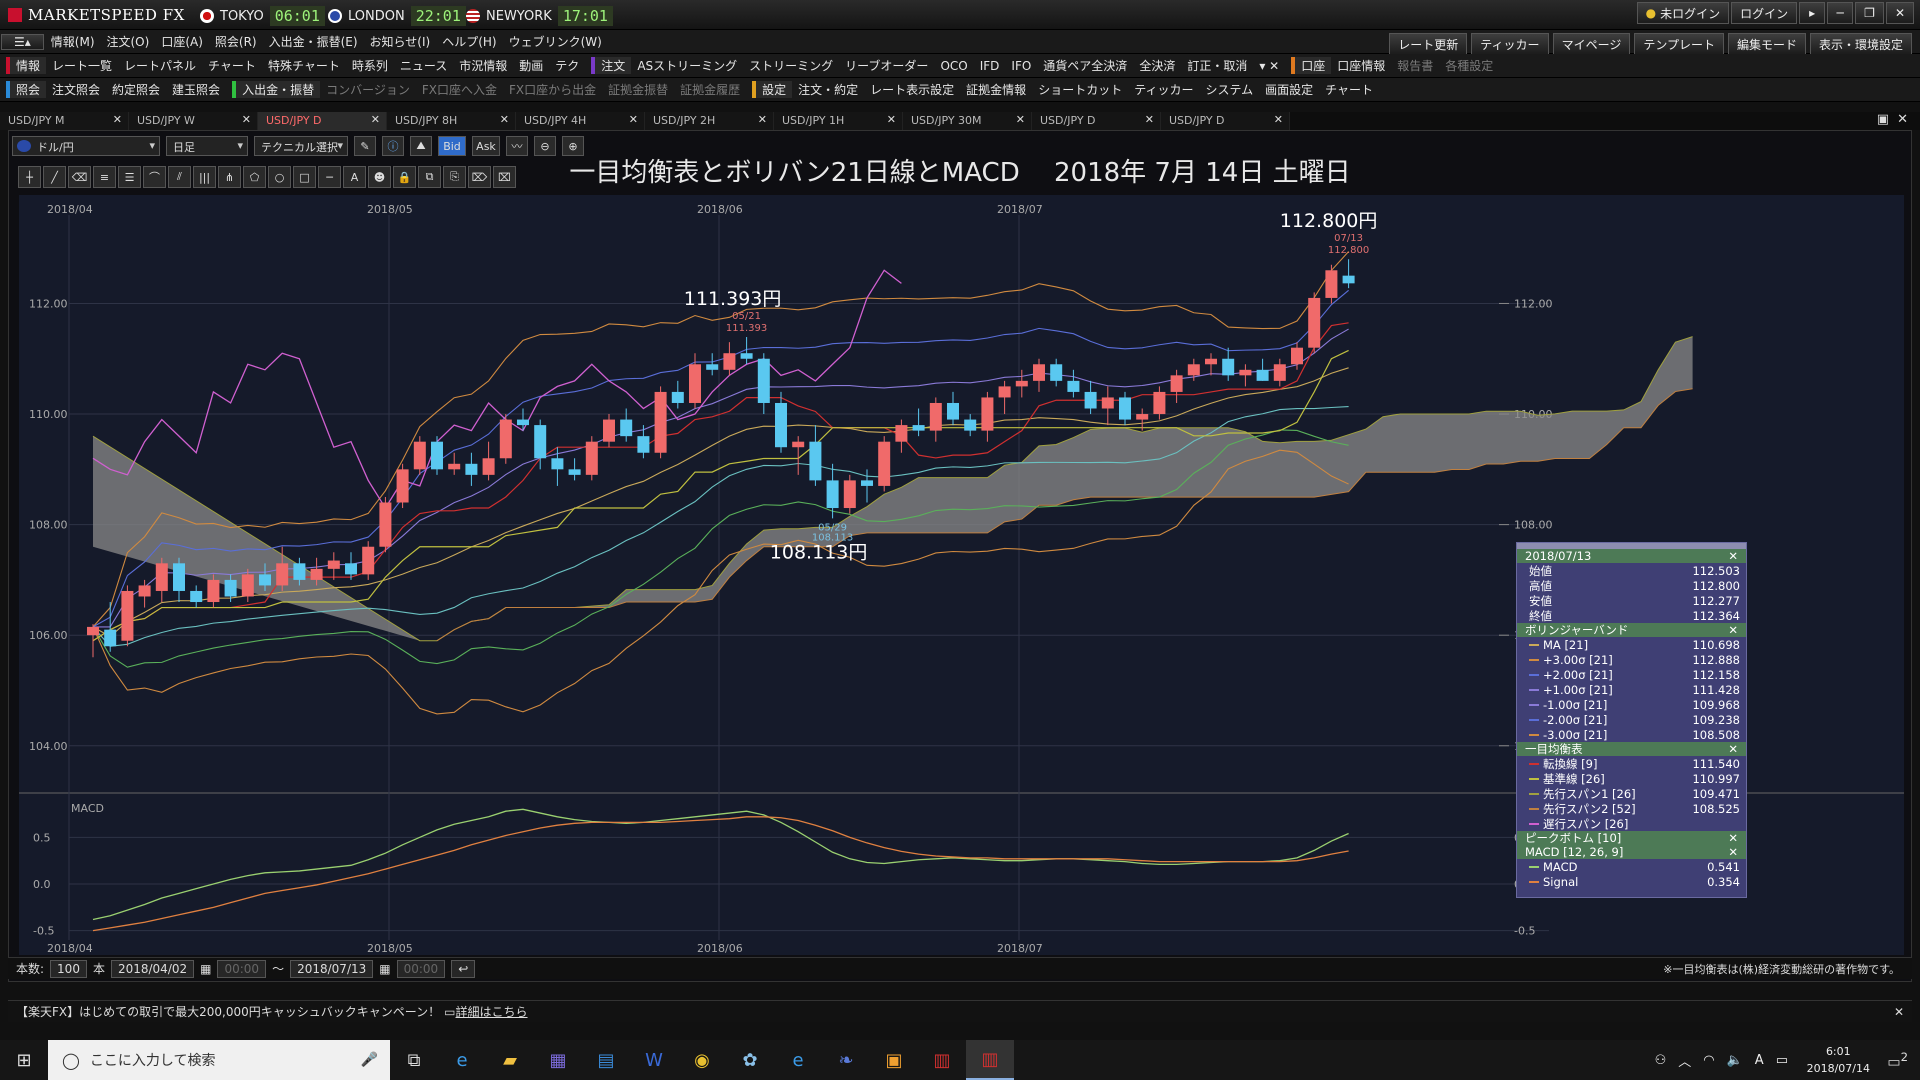 The height and width of the screenshot is (1080, 1920). I want to click on account-item: 口座情報, so click(1361, 65).